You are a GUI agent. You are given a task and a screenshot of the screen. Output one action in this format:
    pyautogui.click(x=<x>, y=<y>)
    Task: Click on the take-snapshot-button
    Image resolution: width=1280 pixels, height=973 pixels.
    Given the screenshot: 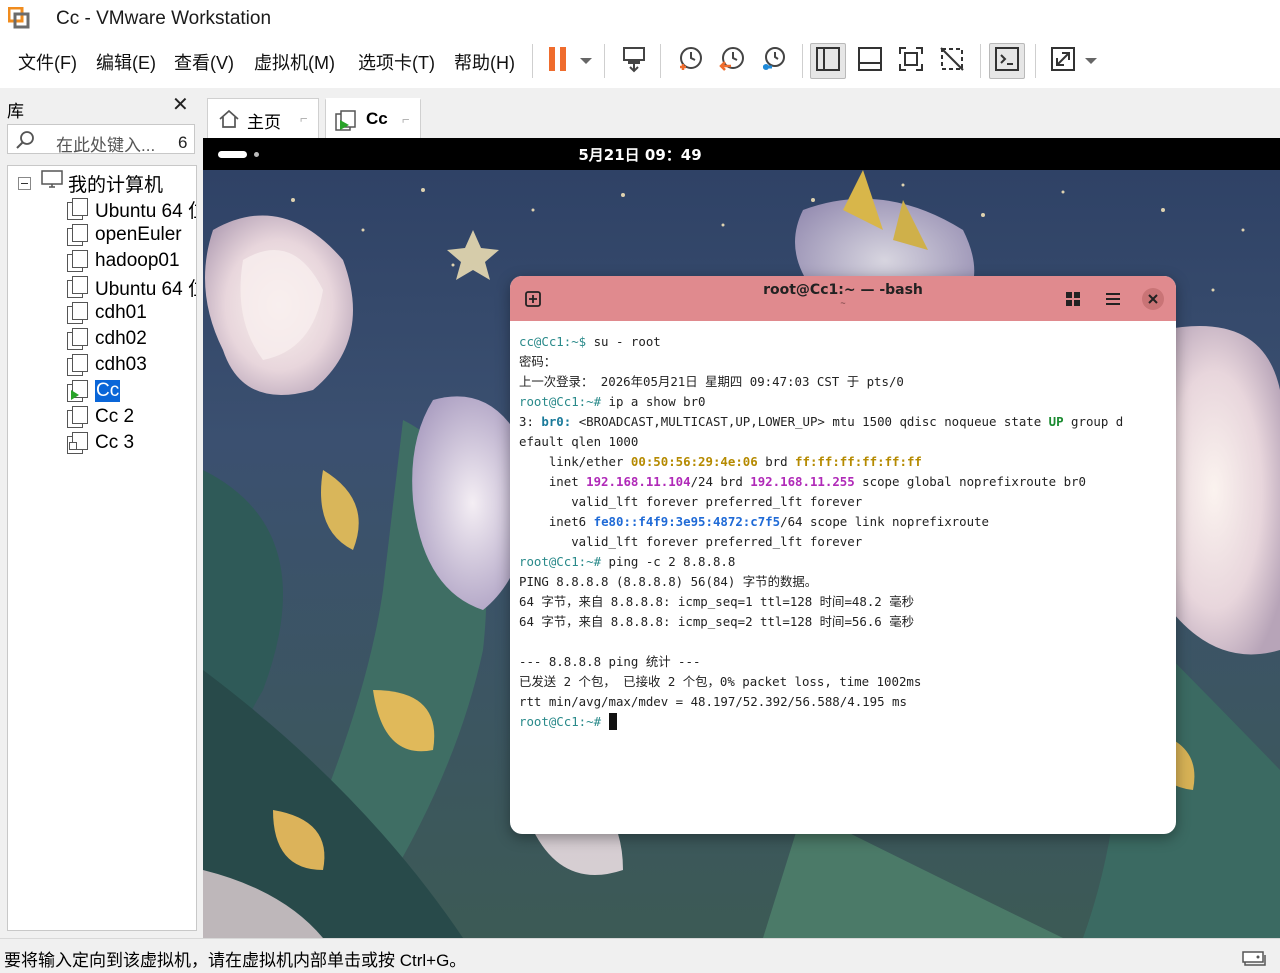 What is the action you would take?
    pyautogui.click(x=690, y=61)
    